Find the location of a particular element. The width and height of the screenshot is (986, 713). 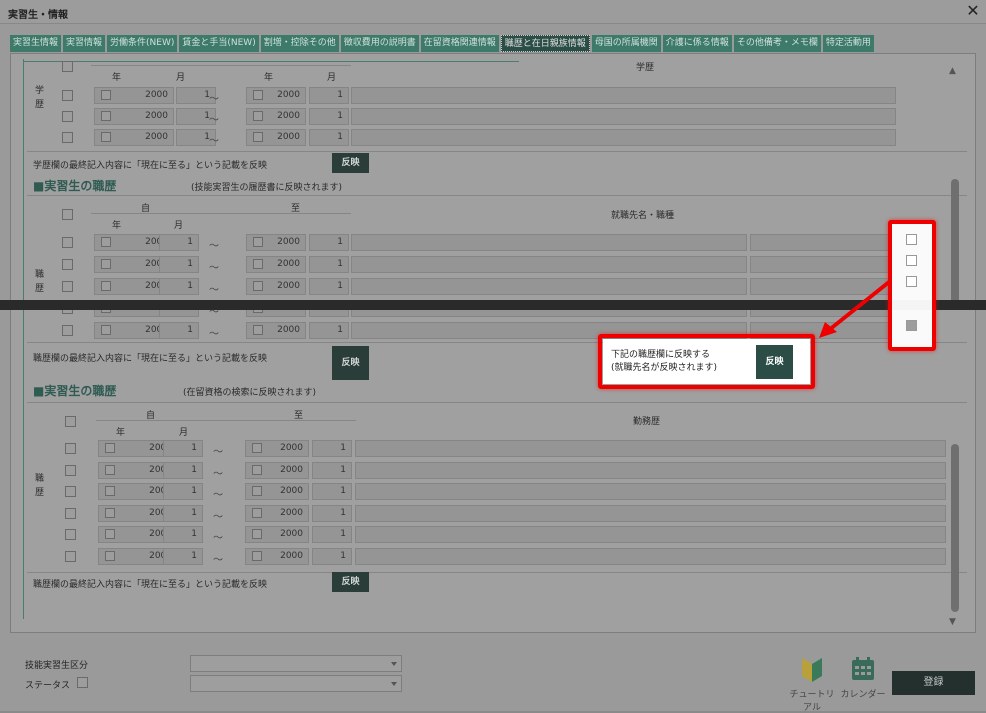

tab-3: 賃金と手当(NEW) is located at coordinates (219, 43).